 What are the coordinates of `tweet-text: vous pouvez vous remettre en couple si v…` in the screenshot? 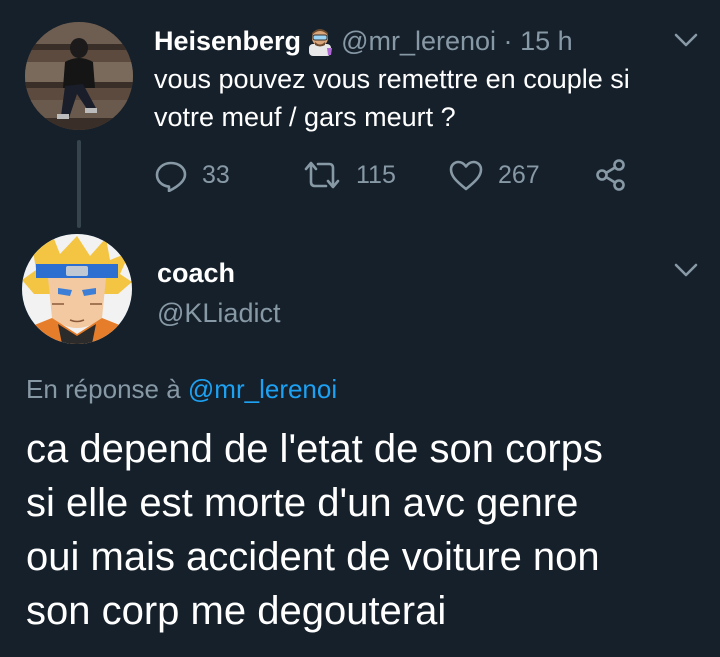 It's located at (392, 98).